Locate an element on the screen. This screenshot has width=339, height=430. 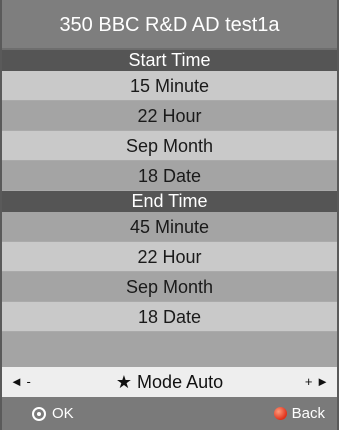
footer-hints: OK Back is located at coordinates (169, 413).